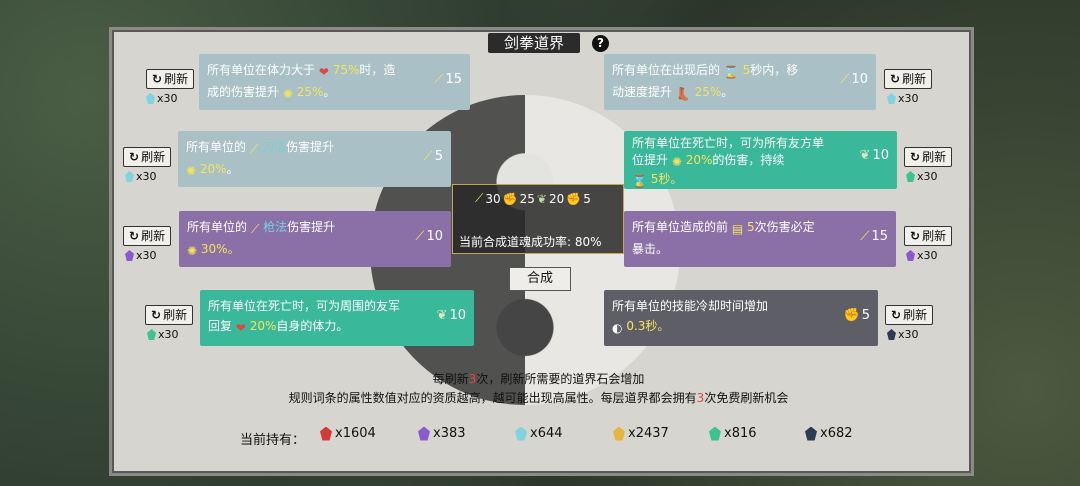 This screenshot has width=1080, height=486. I want to click on red-gem-icon, so click(326, 433).